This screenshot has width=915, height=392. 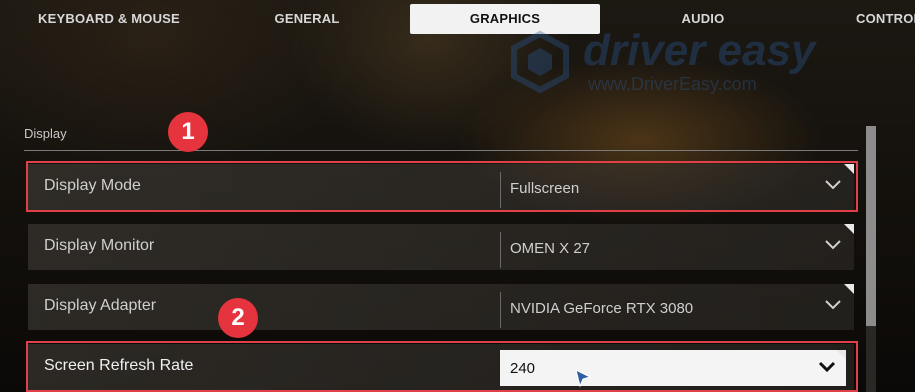 I want to click on setting-label: Display Adapter, so click(x=100, y=305).